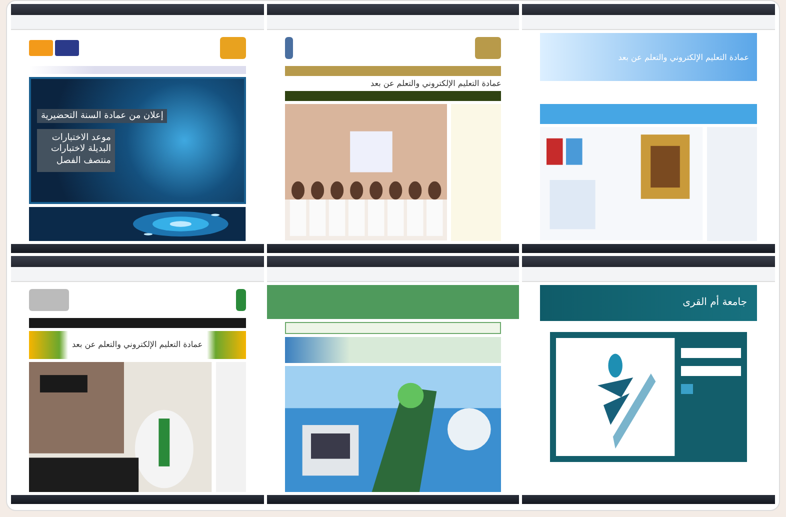 This screenshot has width=786, height=517. What do you see at coordinates (436, 83) in the screenshot?
I see `page-heading: عمادة التعليم الإلكتروني والتعلم عن بعد` at bounding box center [436, 83].